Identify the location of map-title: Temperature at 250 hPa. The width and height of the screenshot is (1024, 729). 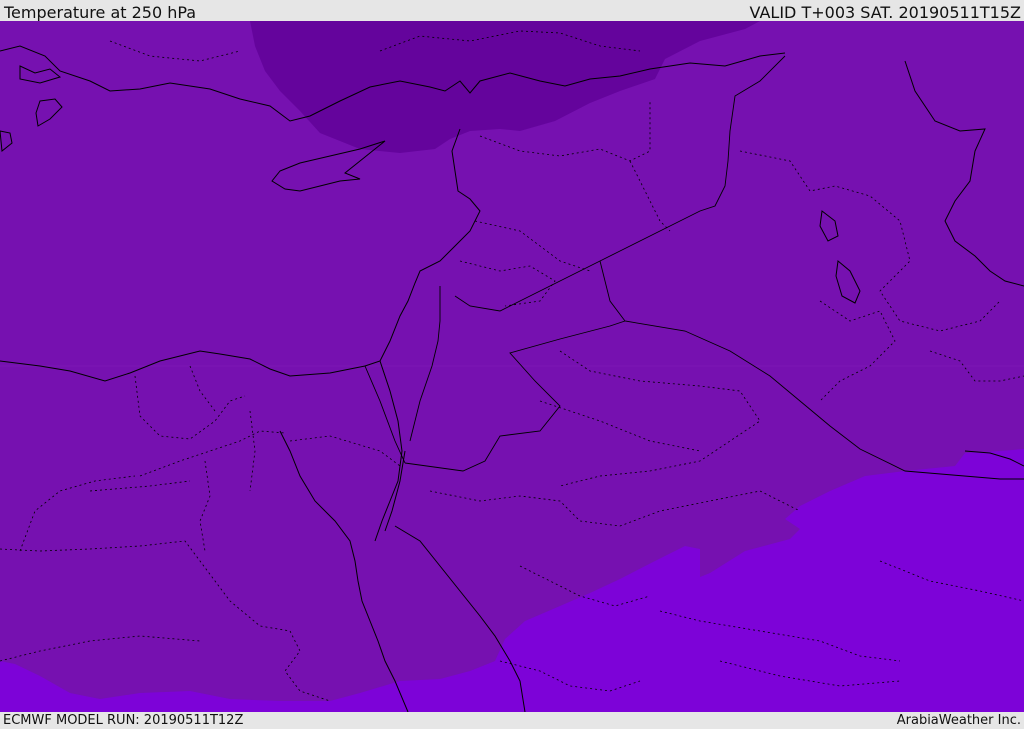
(100, 12).